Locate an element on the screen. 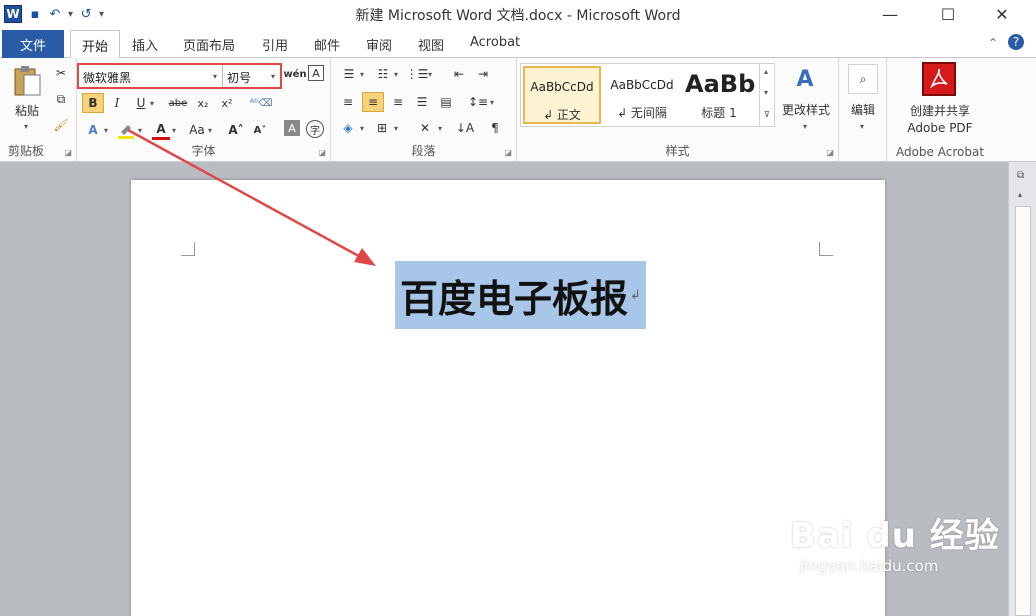  watermark-brand: Bai du 经验 is located at coordinates (895, 536).